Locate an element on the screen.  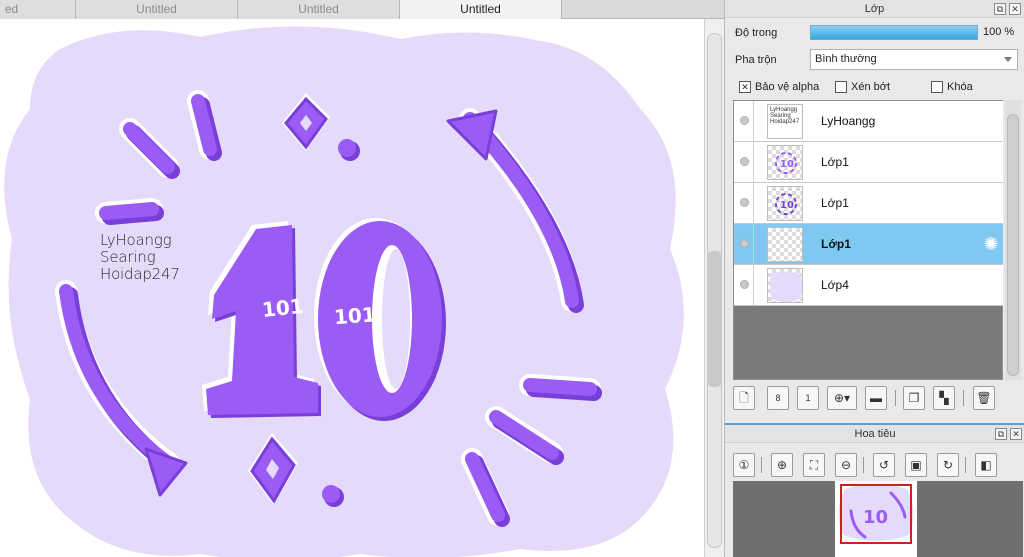
rotate-right-icon: ↻ is located at coordinates (948, 465).